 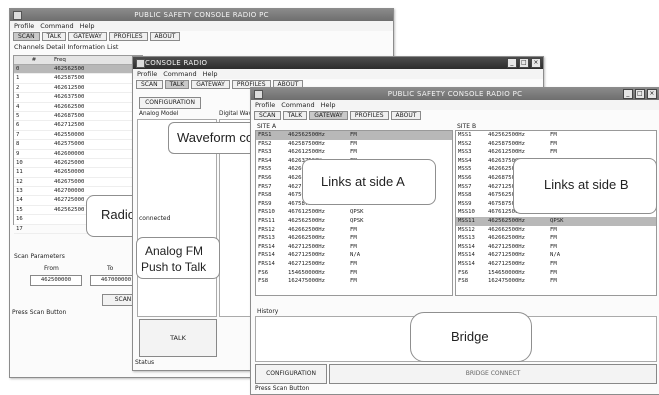 I want to click on from-input: 462500000, so click(x=56, y=280).